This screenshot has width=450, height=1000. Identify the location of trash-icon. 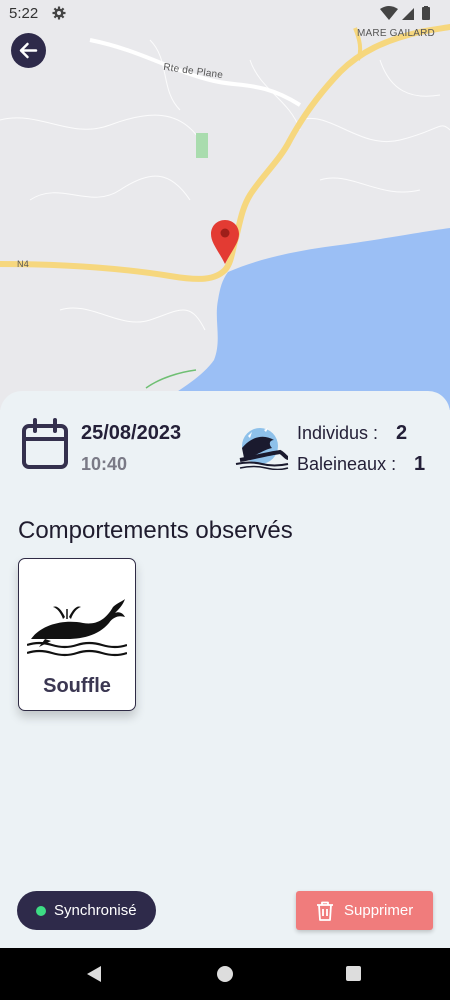
(325, 911).